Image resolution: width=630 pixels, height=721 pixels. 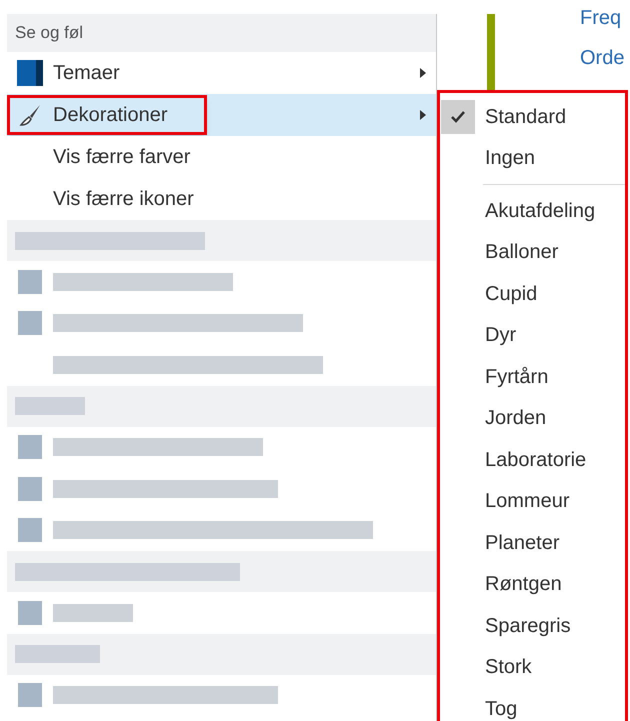 I want to click on submenu-item: Planeter, so click(x=532, y=543).